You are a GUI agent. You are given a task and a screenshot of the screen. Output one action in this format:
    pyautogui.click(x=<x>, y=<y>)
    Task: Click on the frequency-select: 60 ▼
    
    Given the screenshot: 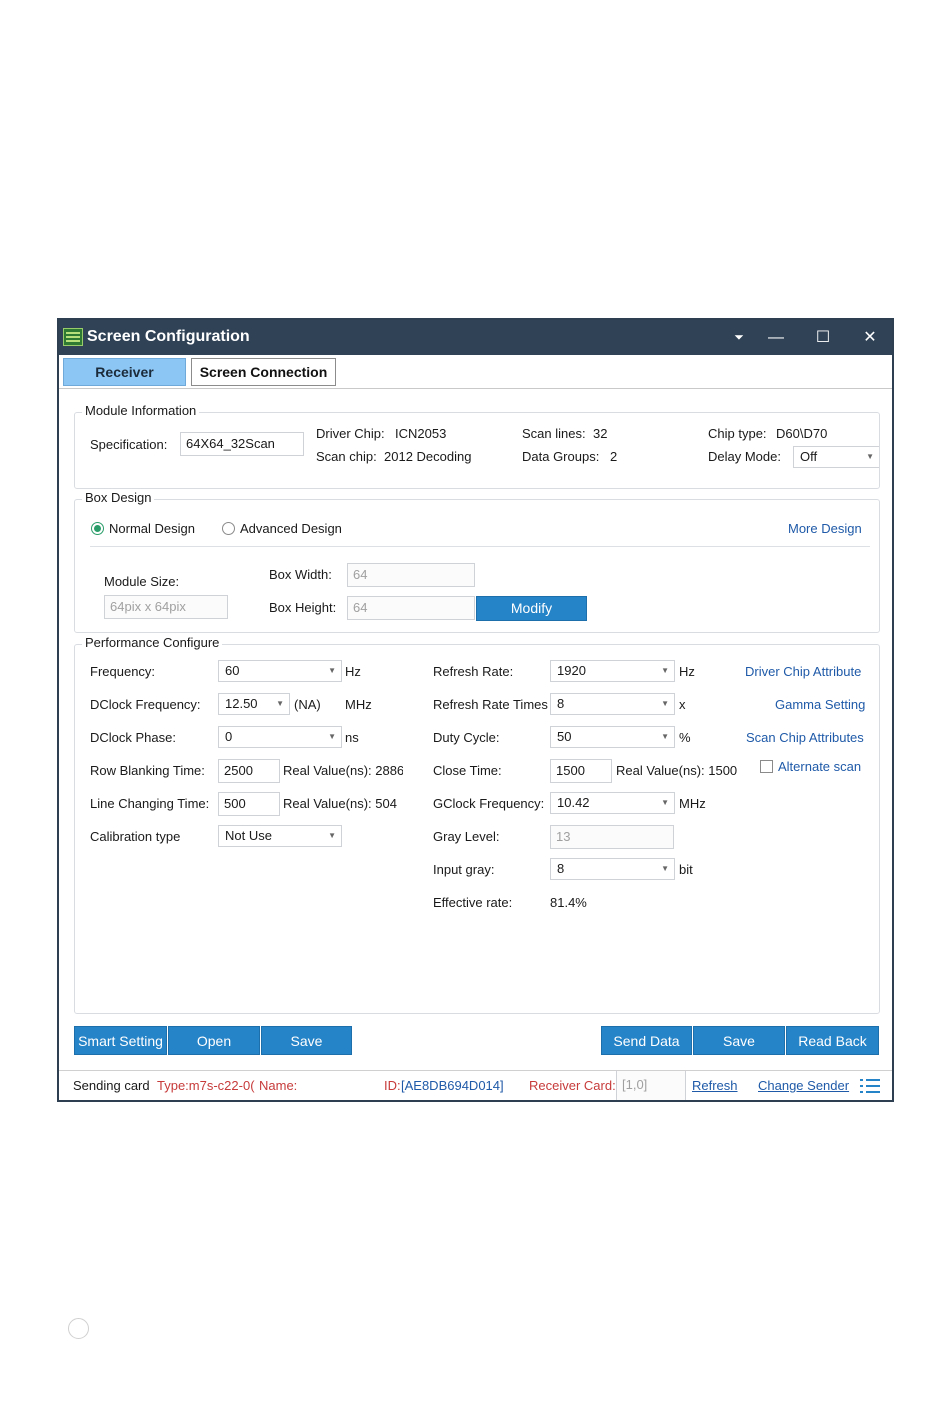 What is the action you would take?
    pyautogui.click(x=280, y=671)
    